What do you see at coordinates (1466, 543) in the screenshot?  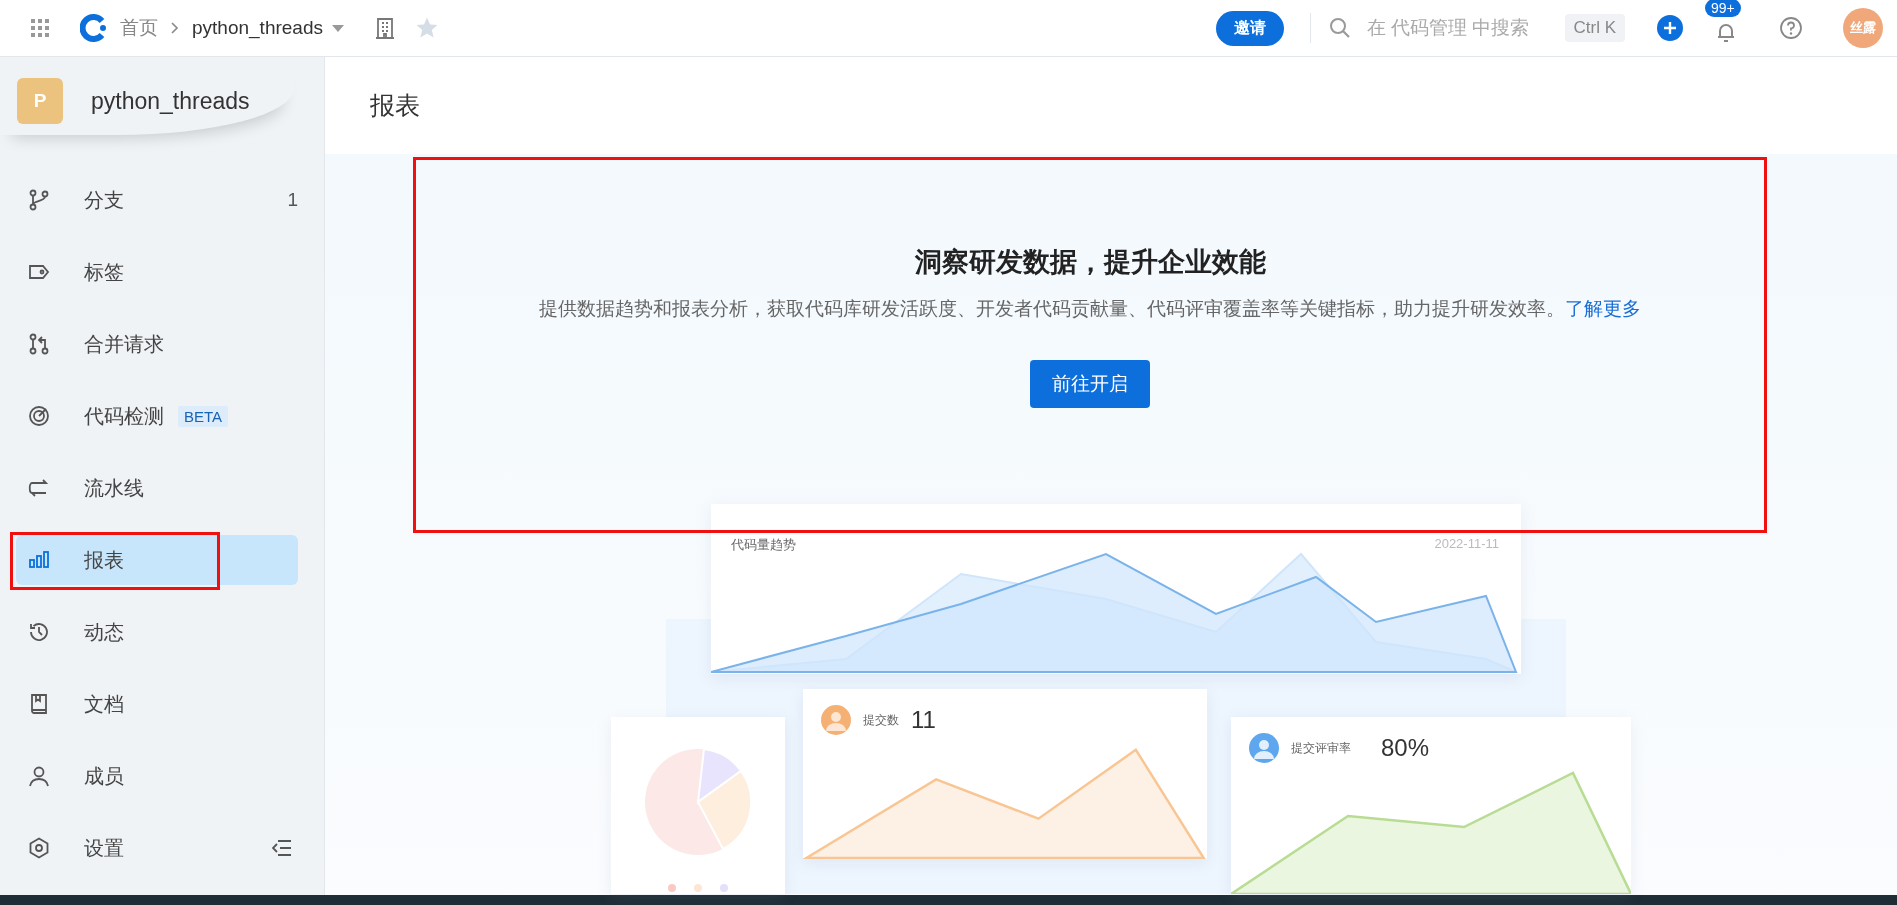 I see `chart-date: 2022-11-11` at bounding box center [1466, 543].